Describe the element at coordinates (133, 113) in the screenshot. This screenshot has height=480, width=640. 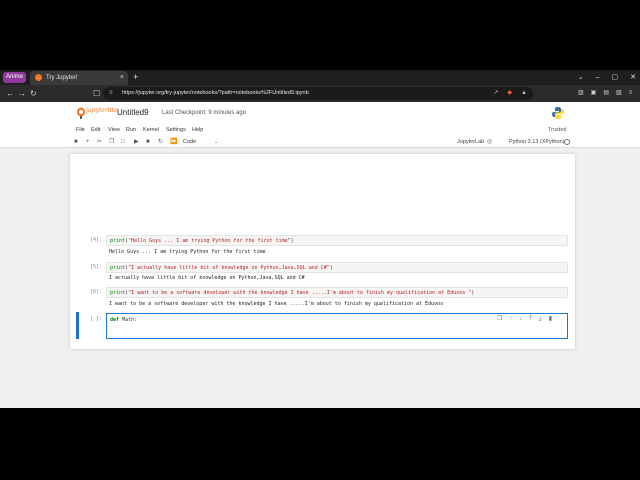
I see `notebook-name: Untitled9` at that location.